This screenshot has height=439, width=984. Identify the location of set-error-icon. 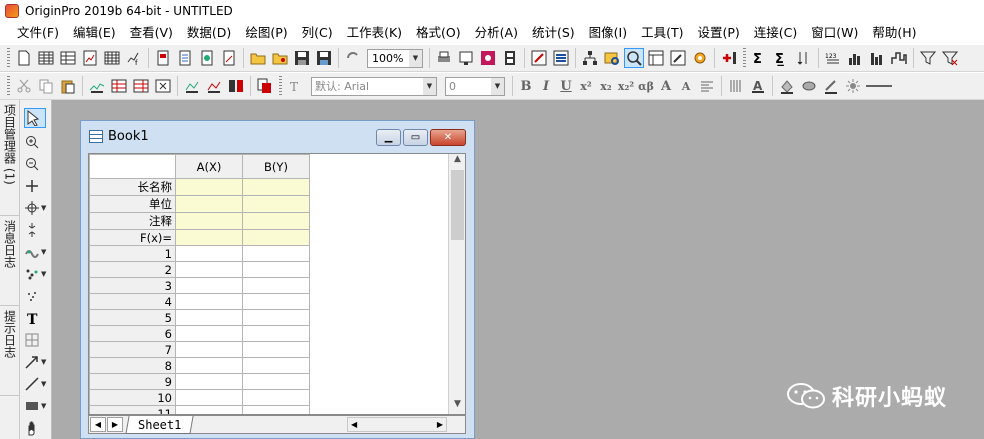
(192, 86).